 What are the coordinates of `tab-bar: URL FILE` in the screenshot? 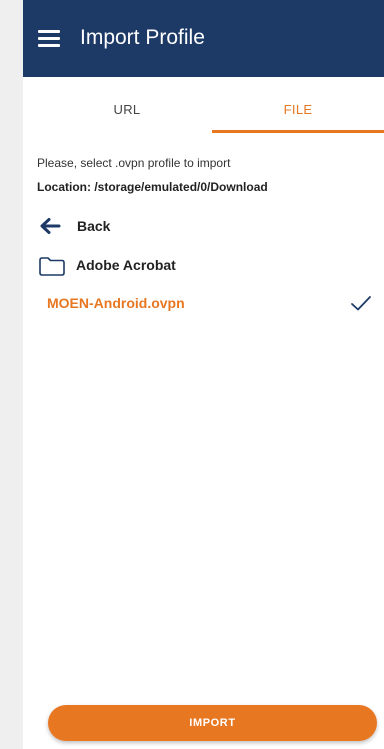 It's located at (203, 105).